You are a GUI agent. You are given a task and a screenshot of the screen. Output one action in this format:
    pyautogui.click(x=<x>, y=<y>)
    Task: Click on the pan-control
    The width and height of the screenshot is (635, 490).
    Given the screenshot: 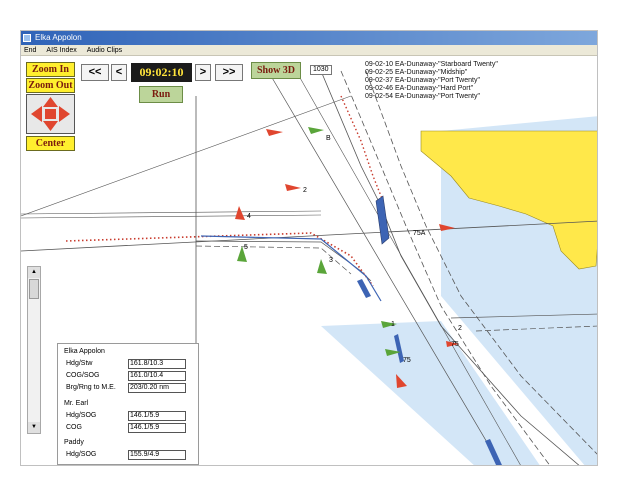 What is the action you would take?
    pyautogui.click(x=50, y=114)
    